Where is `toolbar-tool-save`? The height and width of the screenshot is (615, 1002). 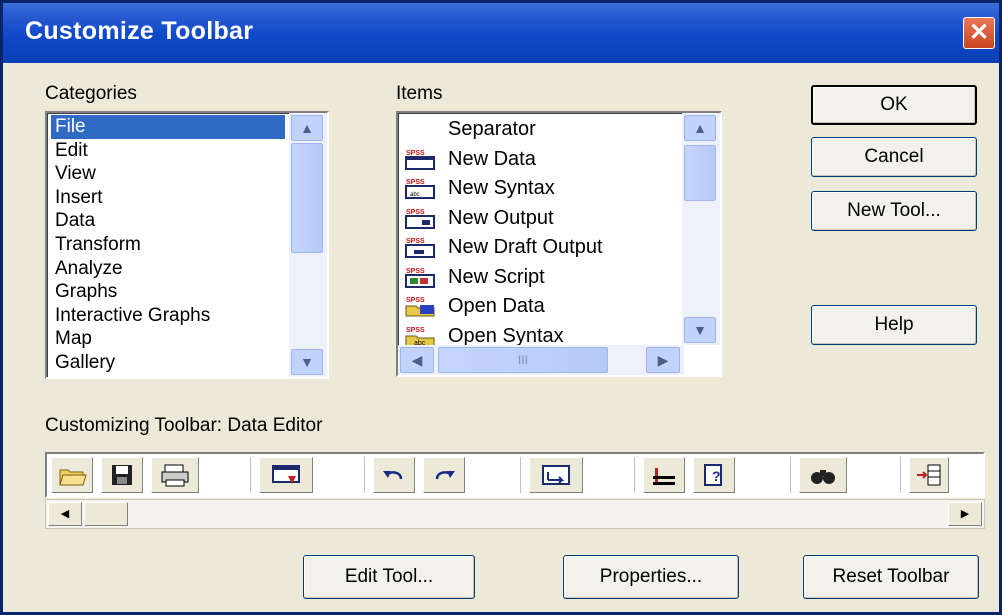
toolbar-tool-save is located at coordinates (122, 475).